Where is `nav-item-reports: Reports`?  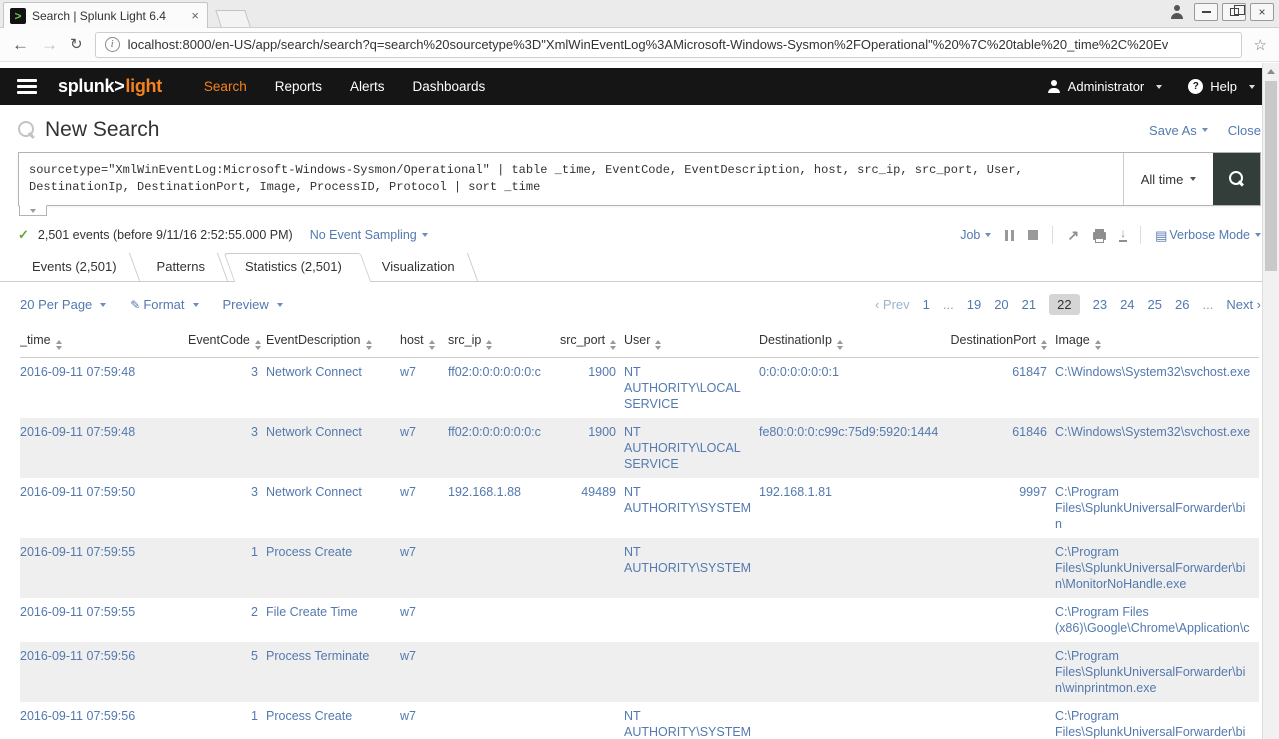
nav-item-reports: Reports is located at coordinates (298, 86).